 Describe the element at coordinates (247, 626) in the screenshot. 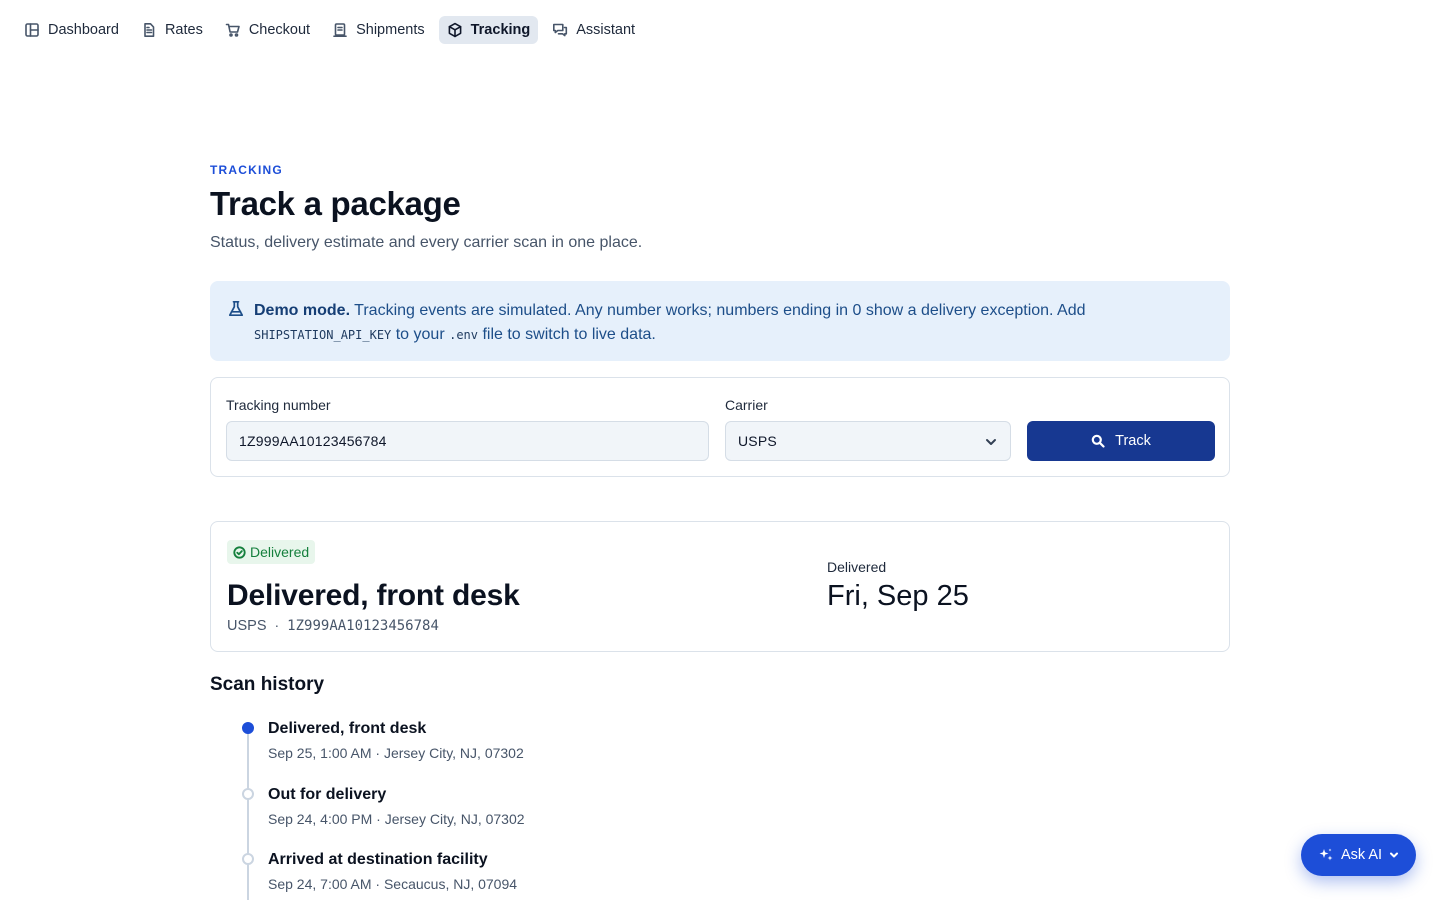

I see `status-carrier: USPS` at that location.